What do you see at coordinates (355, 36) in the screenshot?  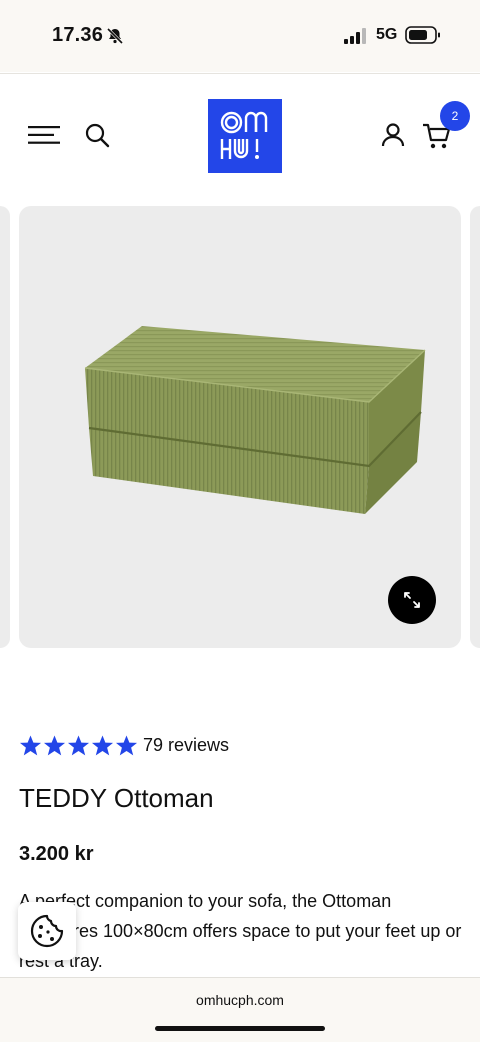 I see `signal-icon` at bounding box center [355, 36].